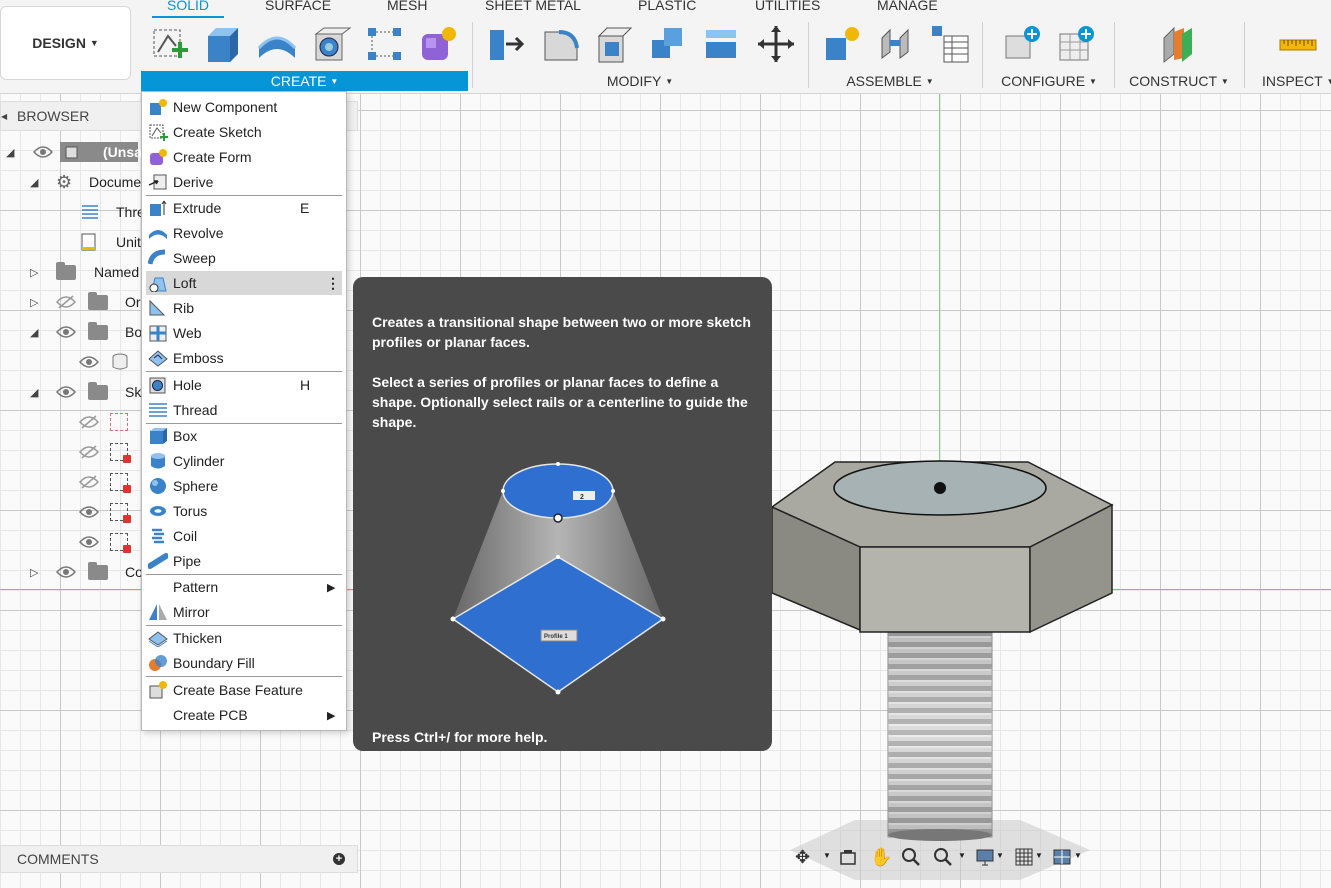  Describe the element at coordinates (244, 358) in the screenshot. I see `menu-item-emboss: Emboss` at that location.